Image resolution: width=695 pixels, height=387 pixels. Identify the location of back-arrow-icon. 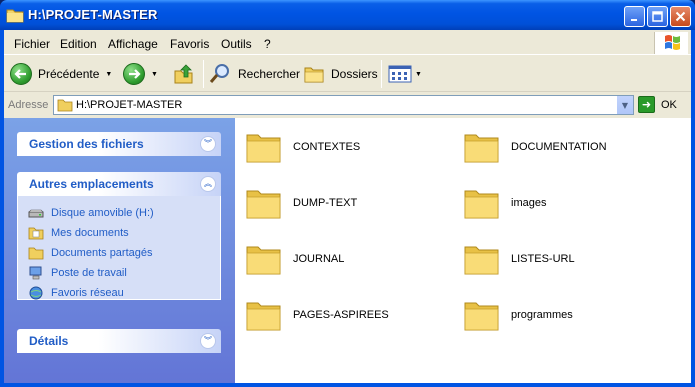
(21, 74).